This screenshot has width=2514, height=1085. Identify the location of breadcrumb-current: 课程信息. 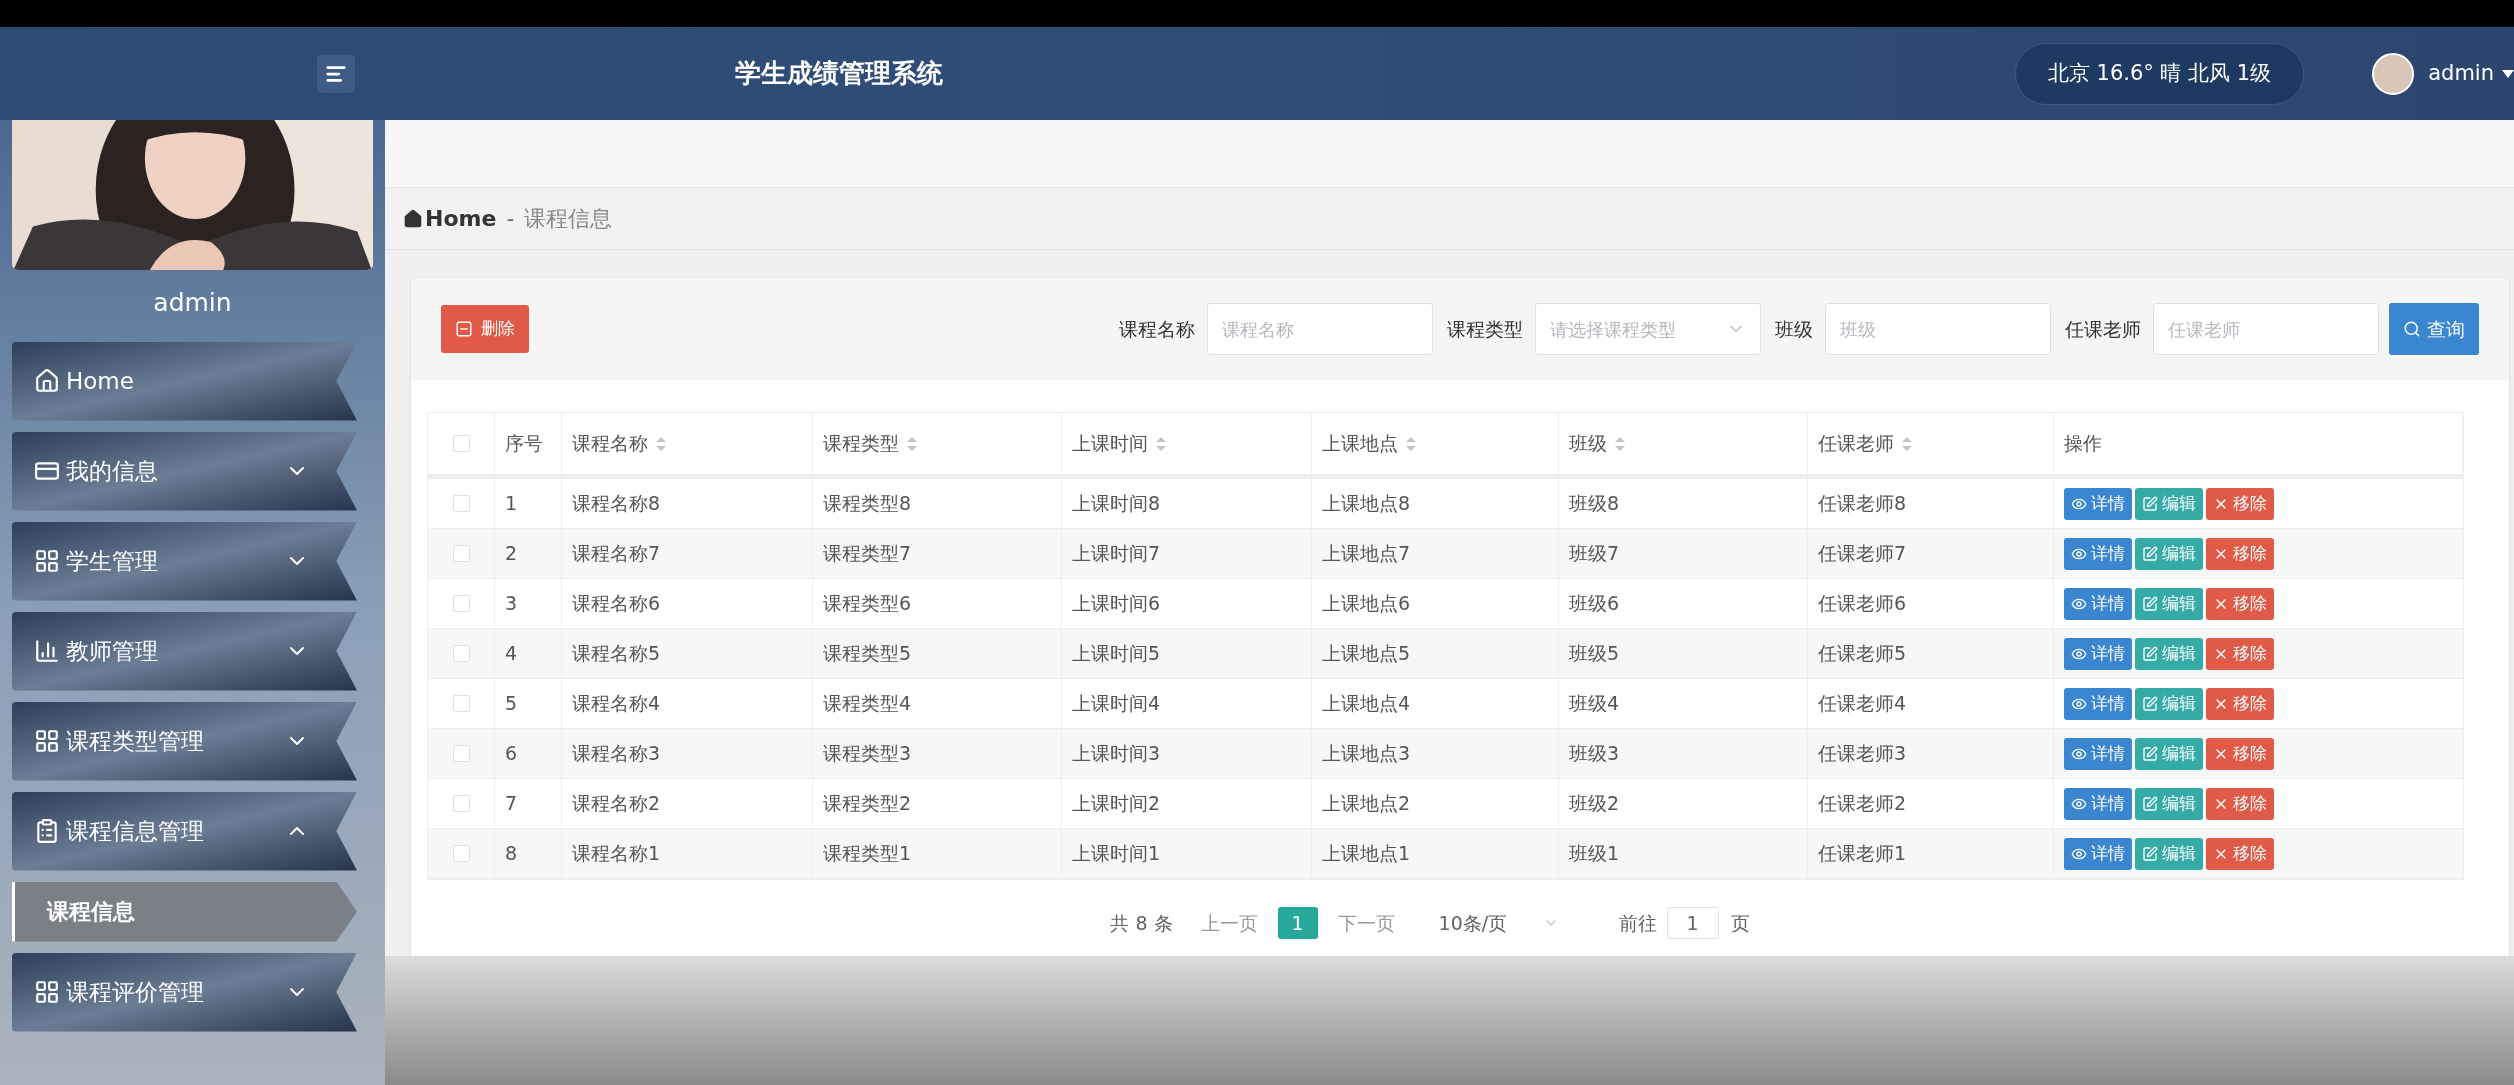
(568, 219).